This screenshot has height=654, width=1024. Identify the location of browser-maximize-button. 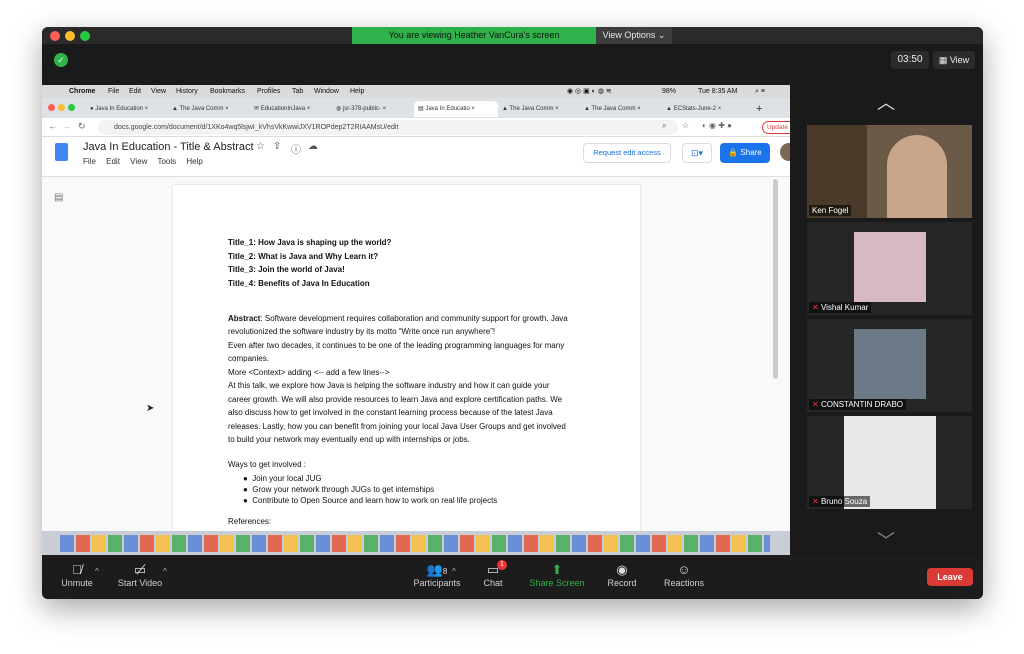
(71, 107).